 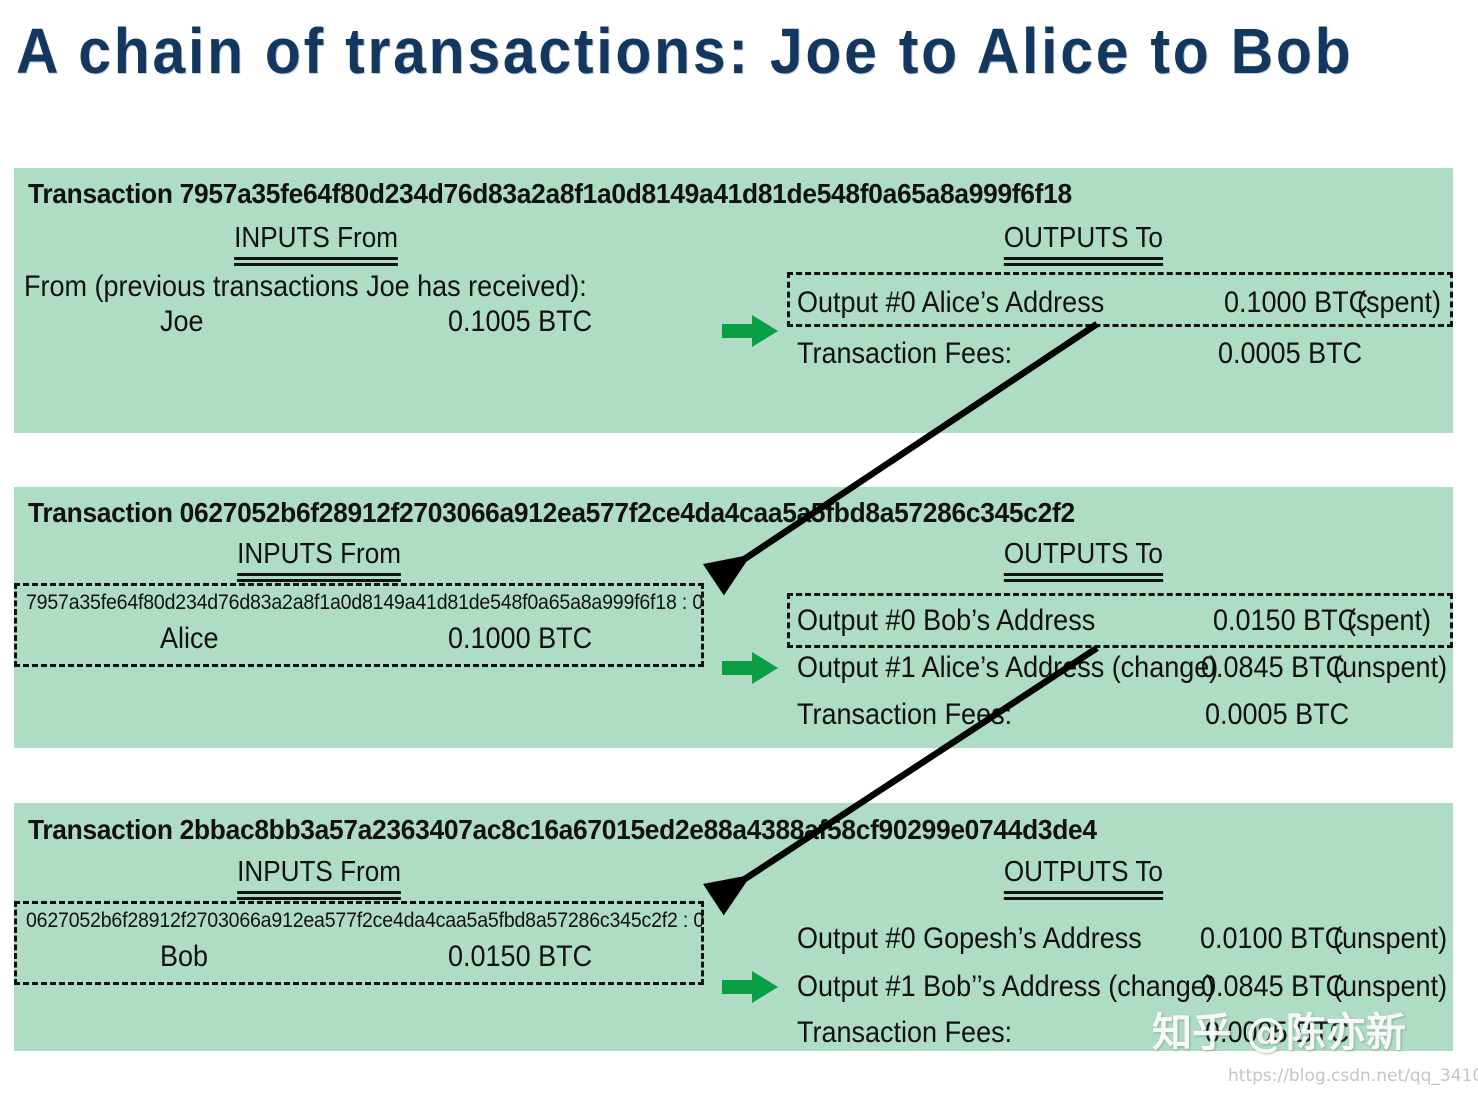 What do you see at coordinates (1290, 353) in the screenshot?
I see `transaction-1-fees-amount: 0.0005 BTC` at bounding box center [1290, 353].